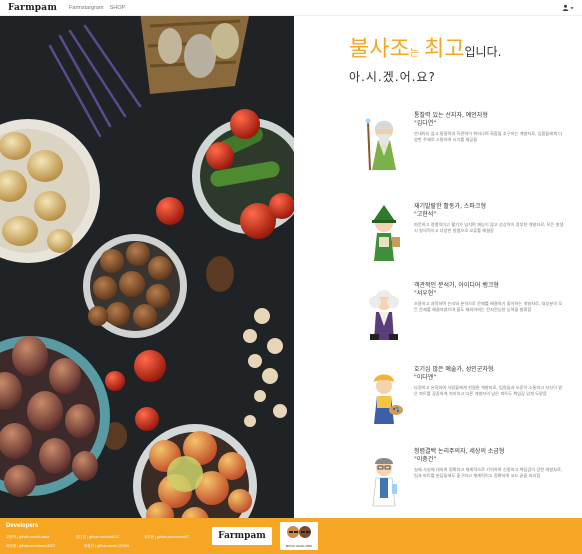  Describe the element at coordinates (299, 532) in the screenshot. I see `developer-mascot-icon` at that location.